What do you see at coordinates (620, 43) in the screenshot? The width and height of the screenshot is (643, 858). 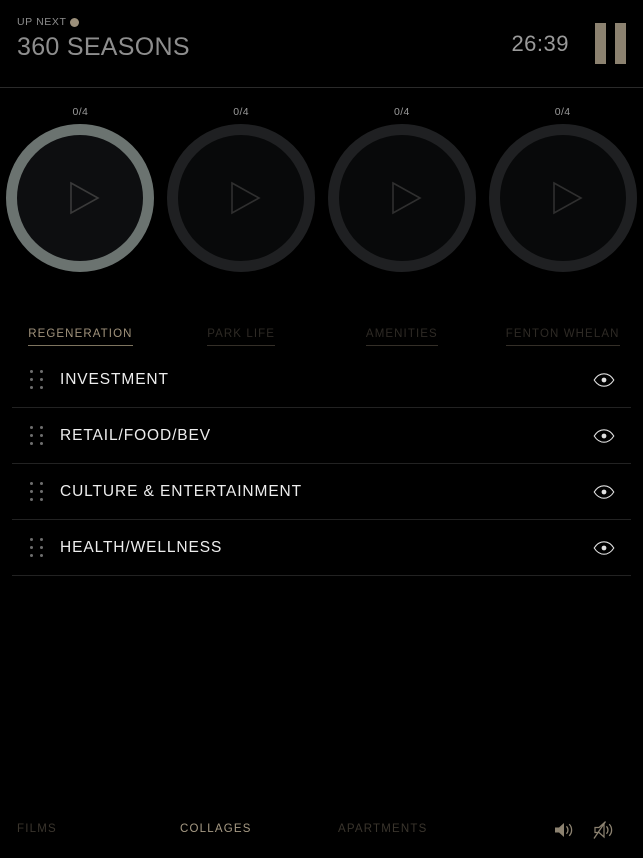 I see `pause-bar-right-icon` at bounding box center [620, 43].